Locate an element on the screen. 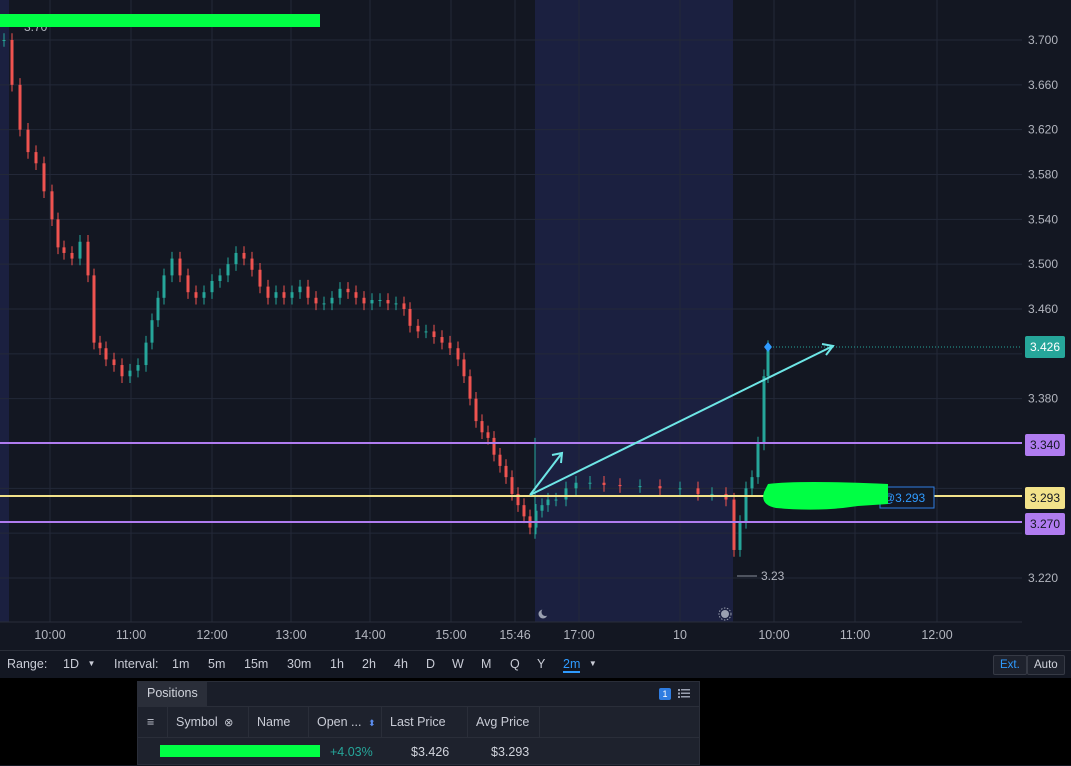 Image resolution: width=1071 pixels, height=766 pixels. order-label: @3.293 is located at coordinates (904, 498).